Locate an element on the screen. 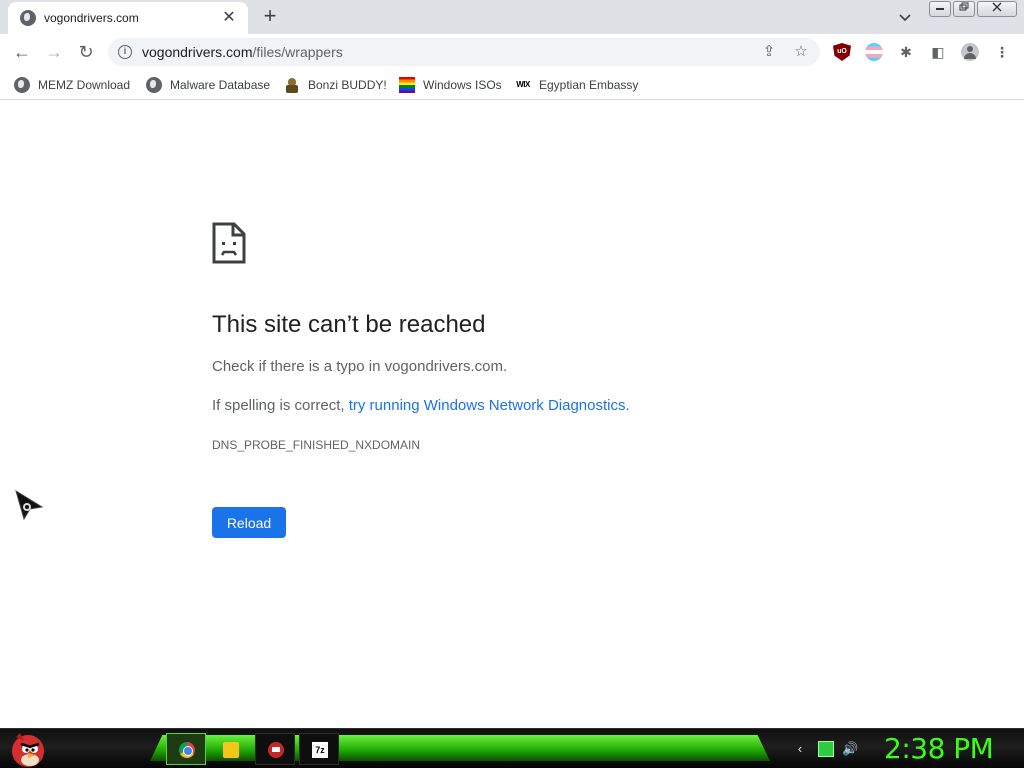  menu-kebab-icon: ⋮ is located at coordinates (1002, 52).